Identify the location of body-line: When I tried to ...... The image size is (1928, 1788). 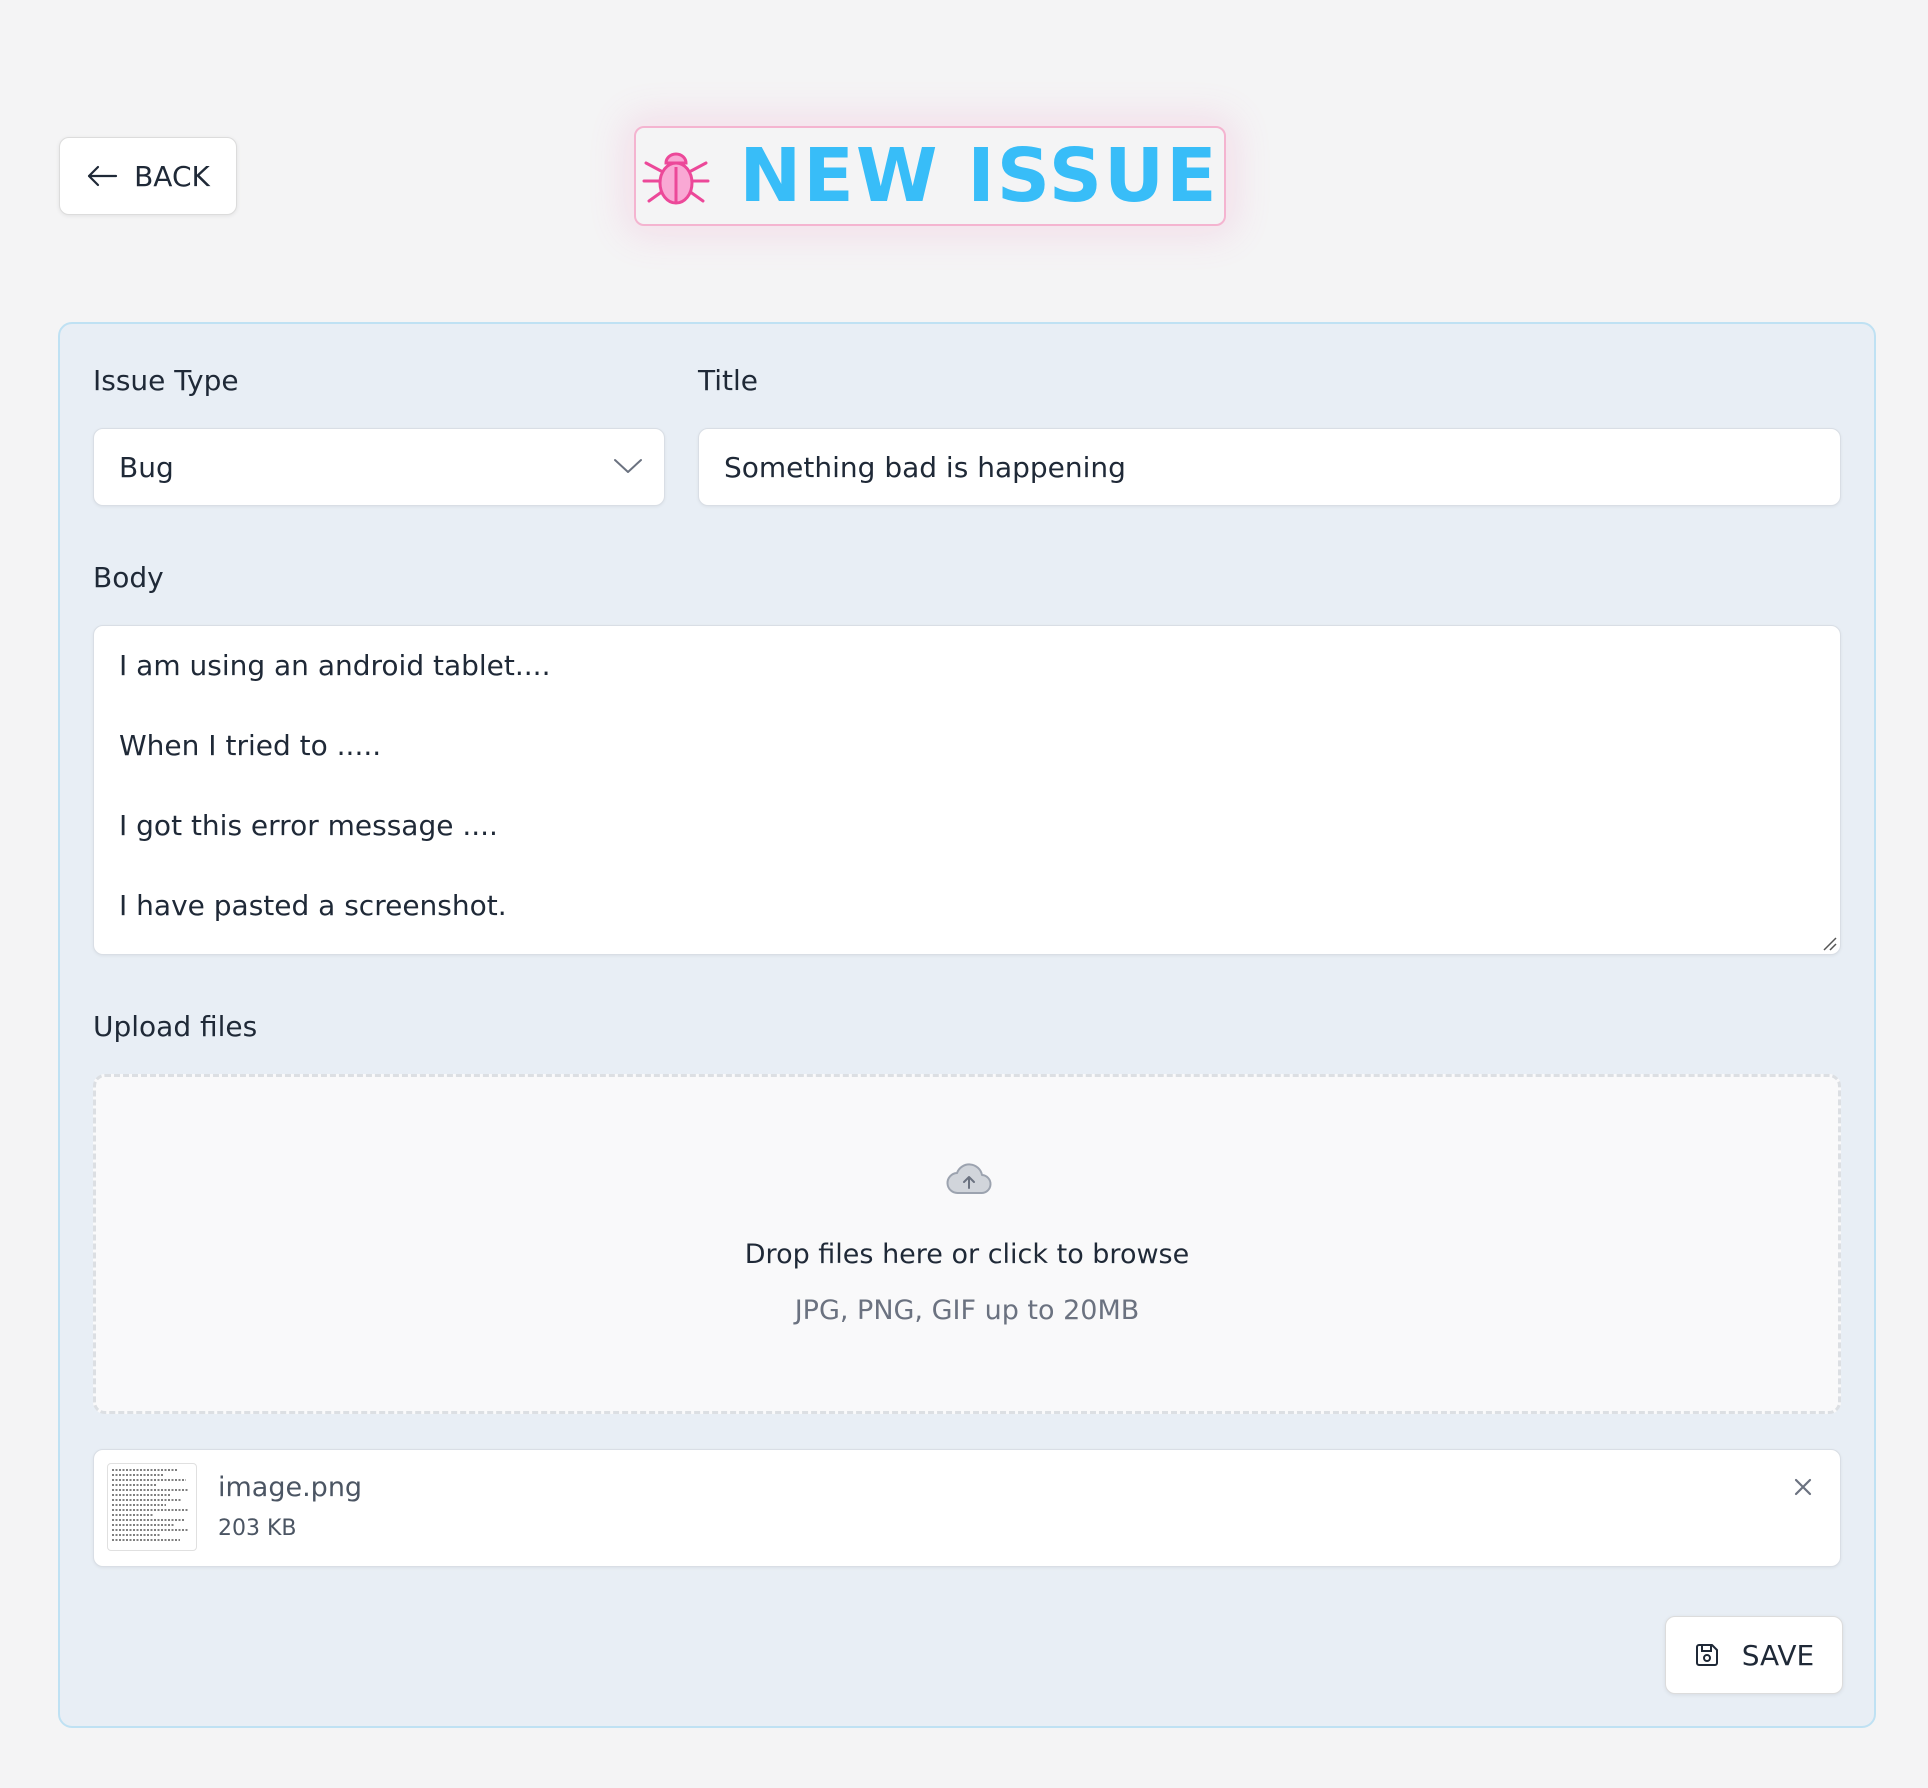
(250, 745).